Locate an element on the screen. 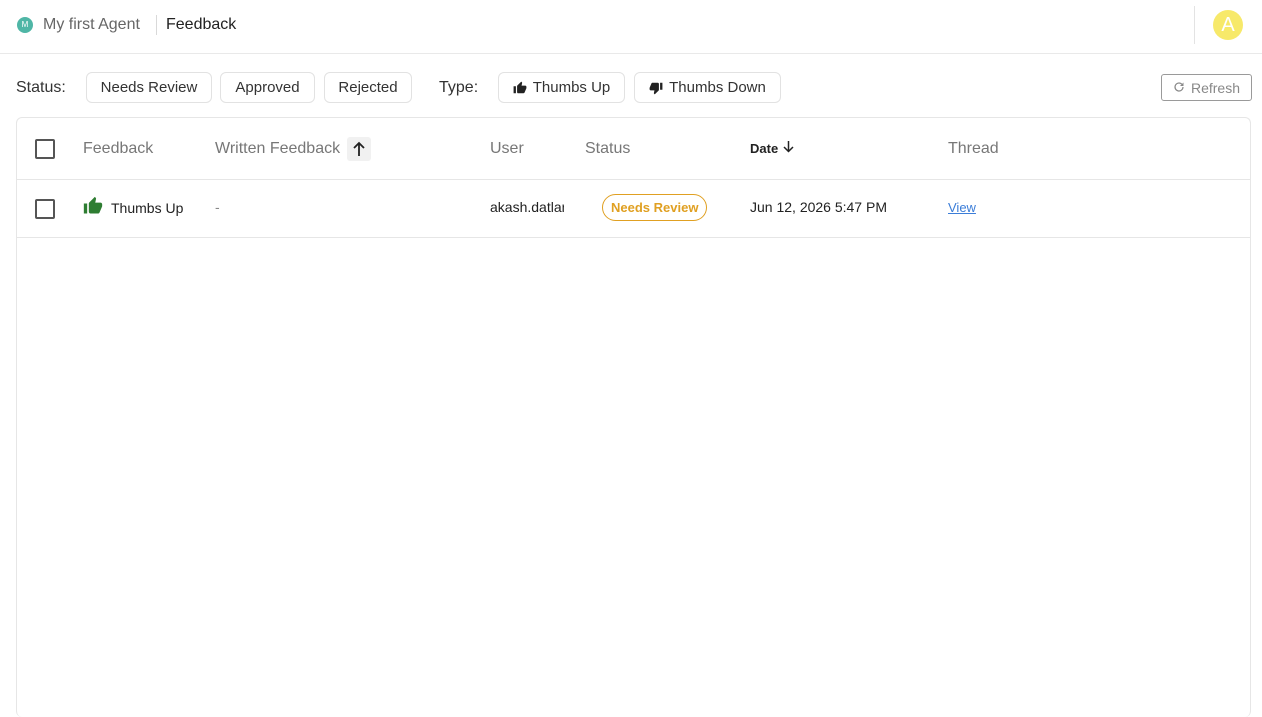 The width and height of the screenshot is (1262, 717). column-header-written-feedback: Written Feedback is located at coordinates (293, 149).